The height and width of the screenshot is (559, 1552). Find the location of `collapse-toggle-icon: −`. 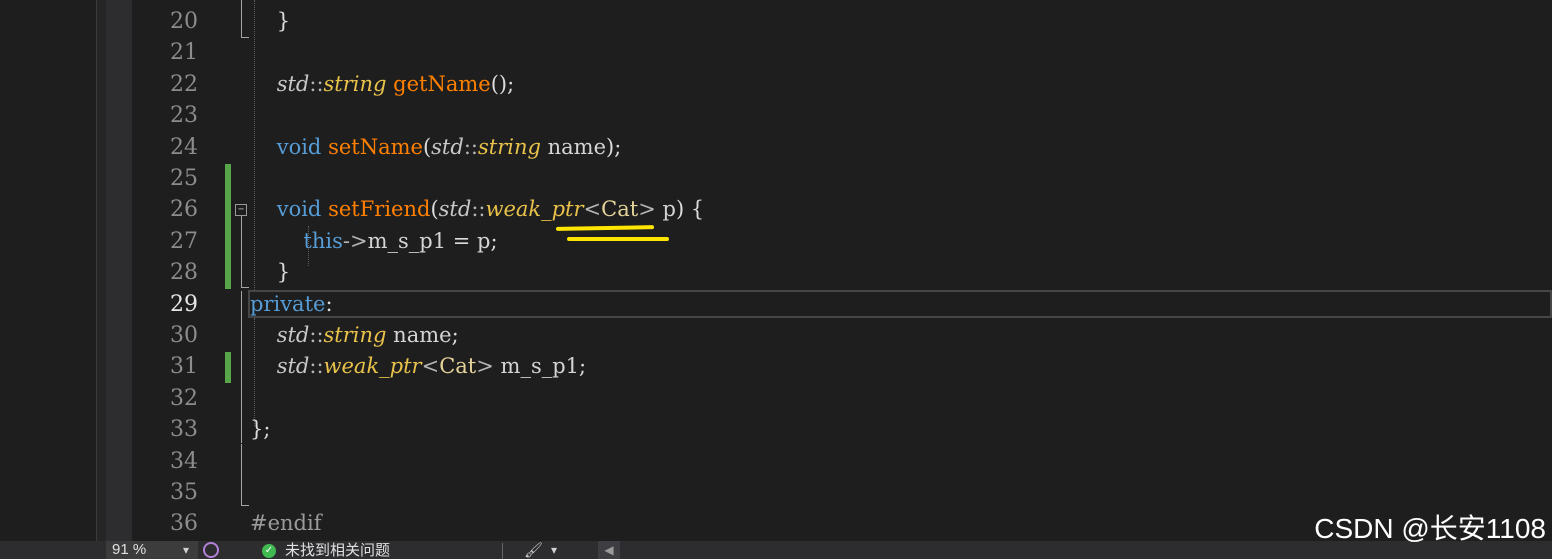

collapse-toggle-icon: − is located at coordinates (241, 210).